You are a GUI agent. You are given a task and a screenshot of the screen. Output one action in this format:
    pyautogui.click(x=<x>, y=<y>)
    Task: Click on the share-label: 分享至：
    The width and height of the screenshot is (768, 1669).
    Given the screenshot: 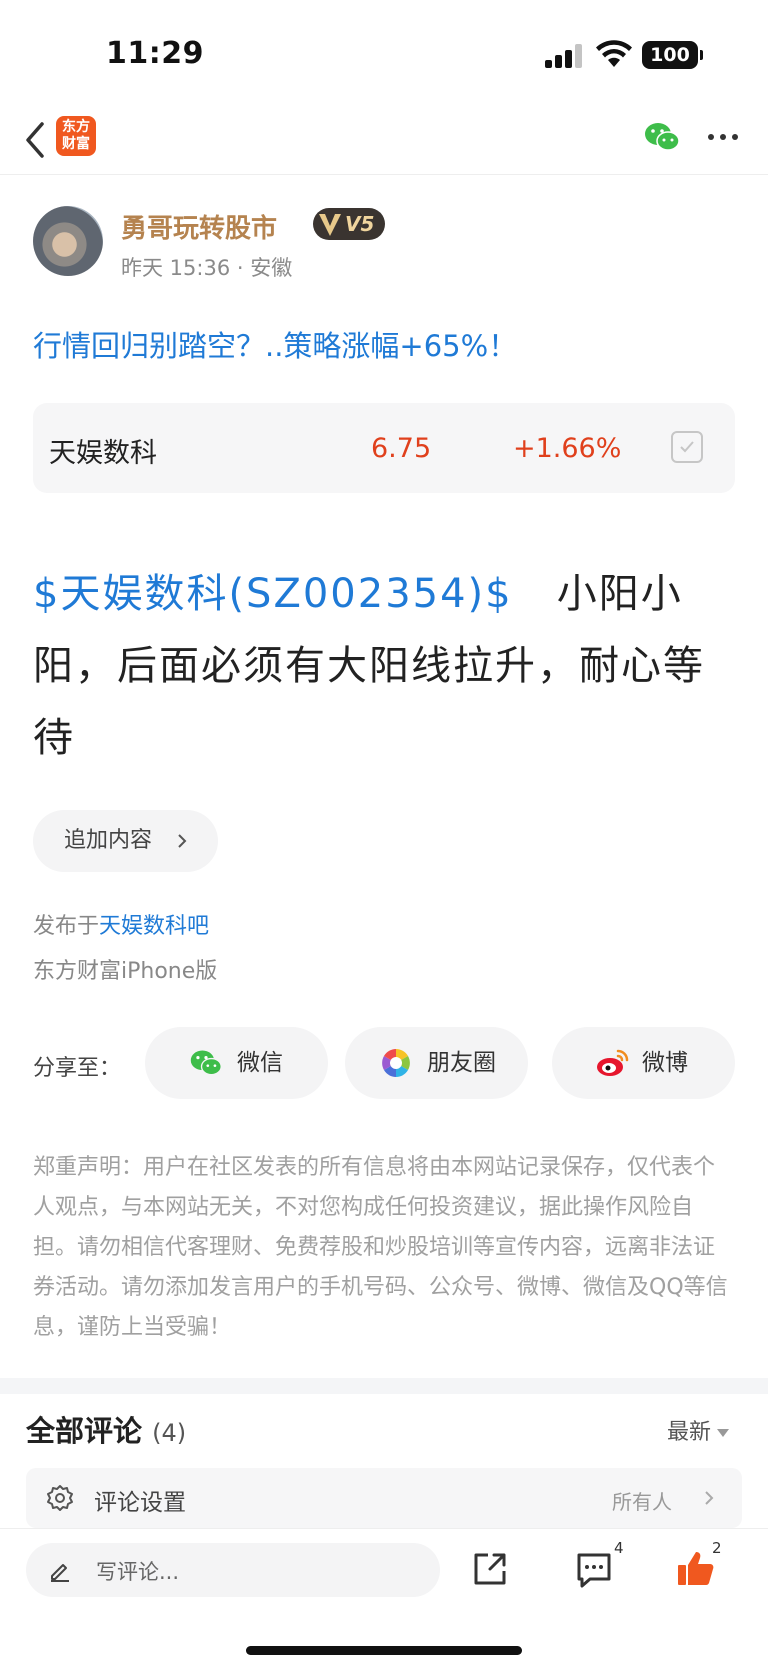 What is the action you would take?
    pyautogui.click(x=77, y=1068)
    